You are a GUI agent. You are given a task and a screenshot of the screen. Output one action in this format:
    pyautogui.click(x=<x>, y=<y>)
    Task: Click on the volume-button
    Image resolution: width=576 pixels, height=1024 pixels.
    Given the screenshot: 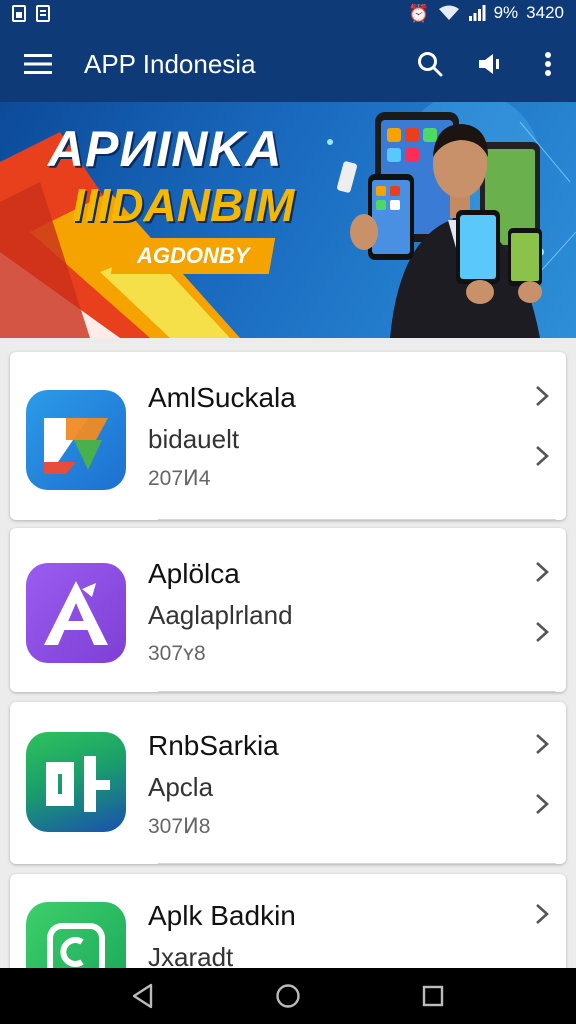 What is the action you would take?
    pyautogui.click(x=490, y=64)
    